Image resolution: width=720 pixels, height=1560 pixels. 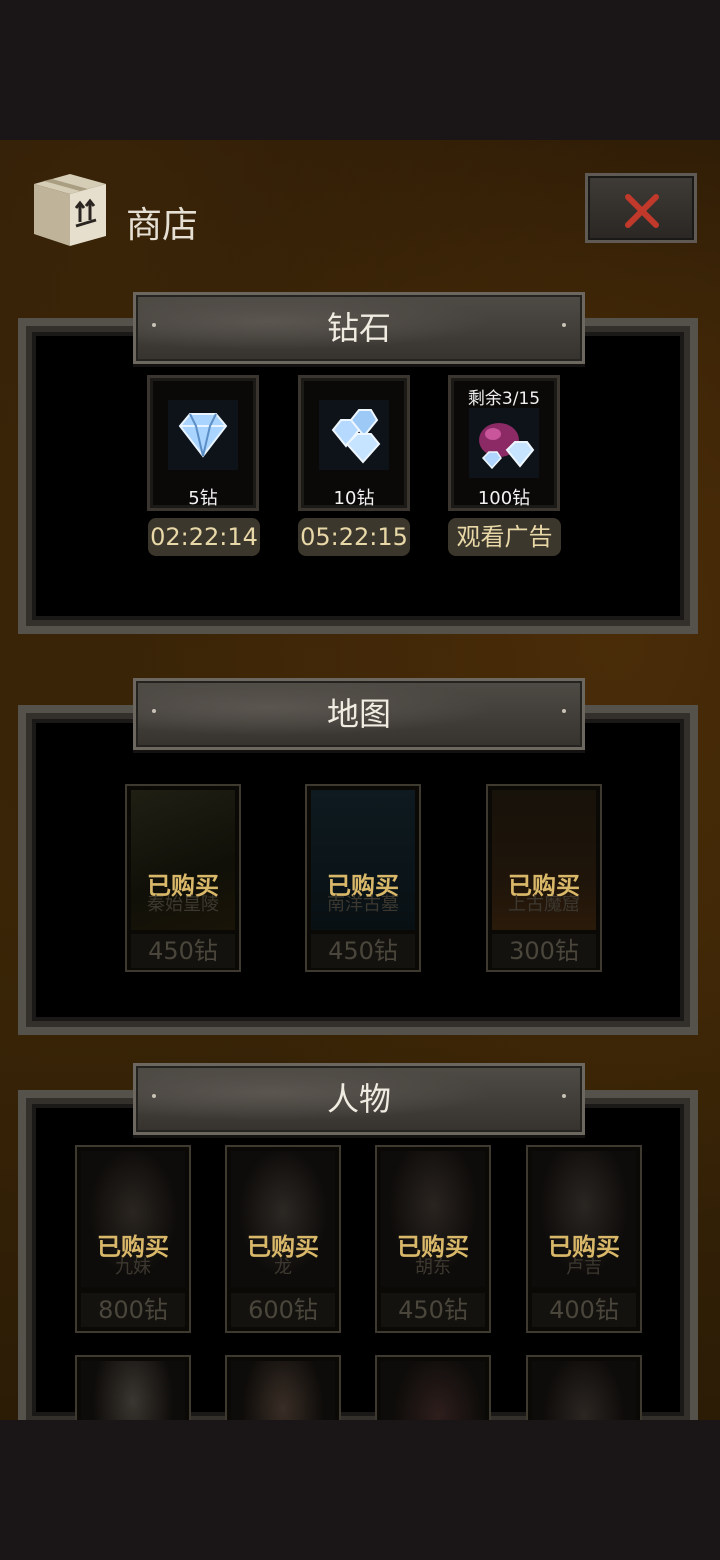 What do you see at coordinates (544, 904) in the screenshot?
I see `map-name: 上古魔窟` at bounding box center [544, 904].